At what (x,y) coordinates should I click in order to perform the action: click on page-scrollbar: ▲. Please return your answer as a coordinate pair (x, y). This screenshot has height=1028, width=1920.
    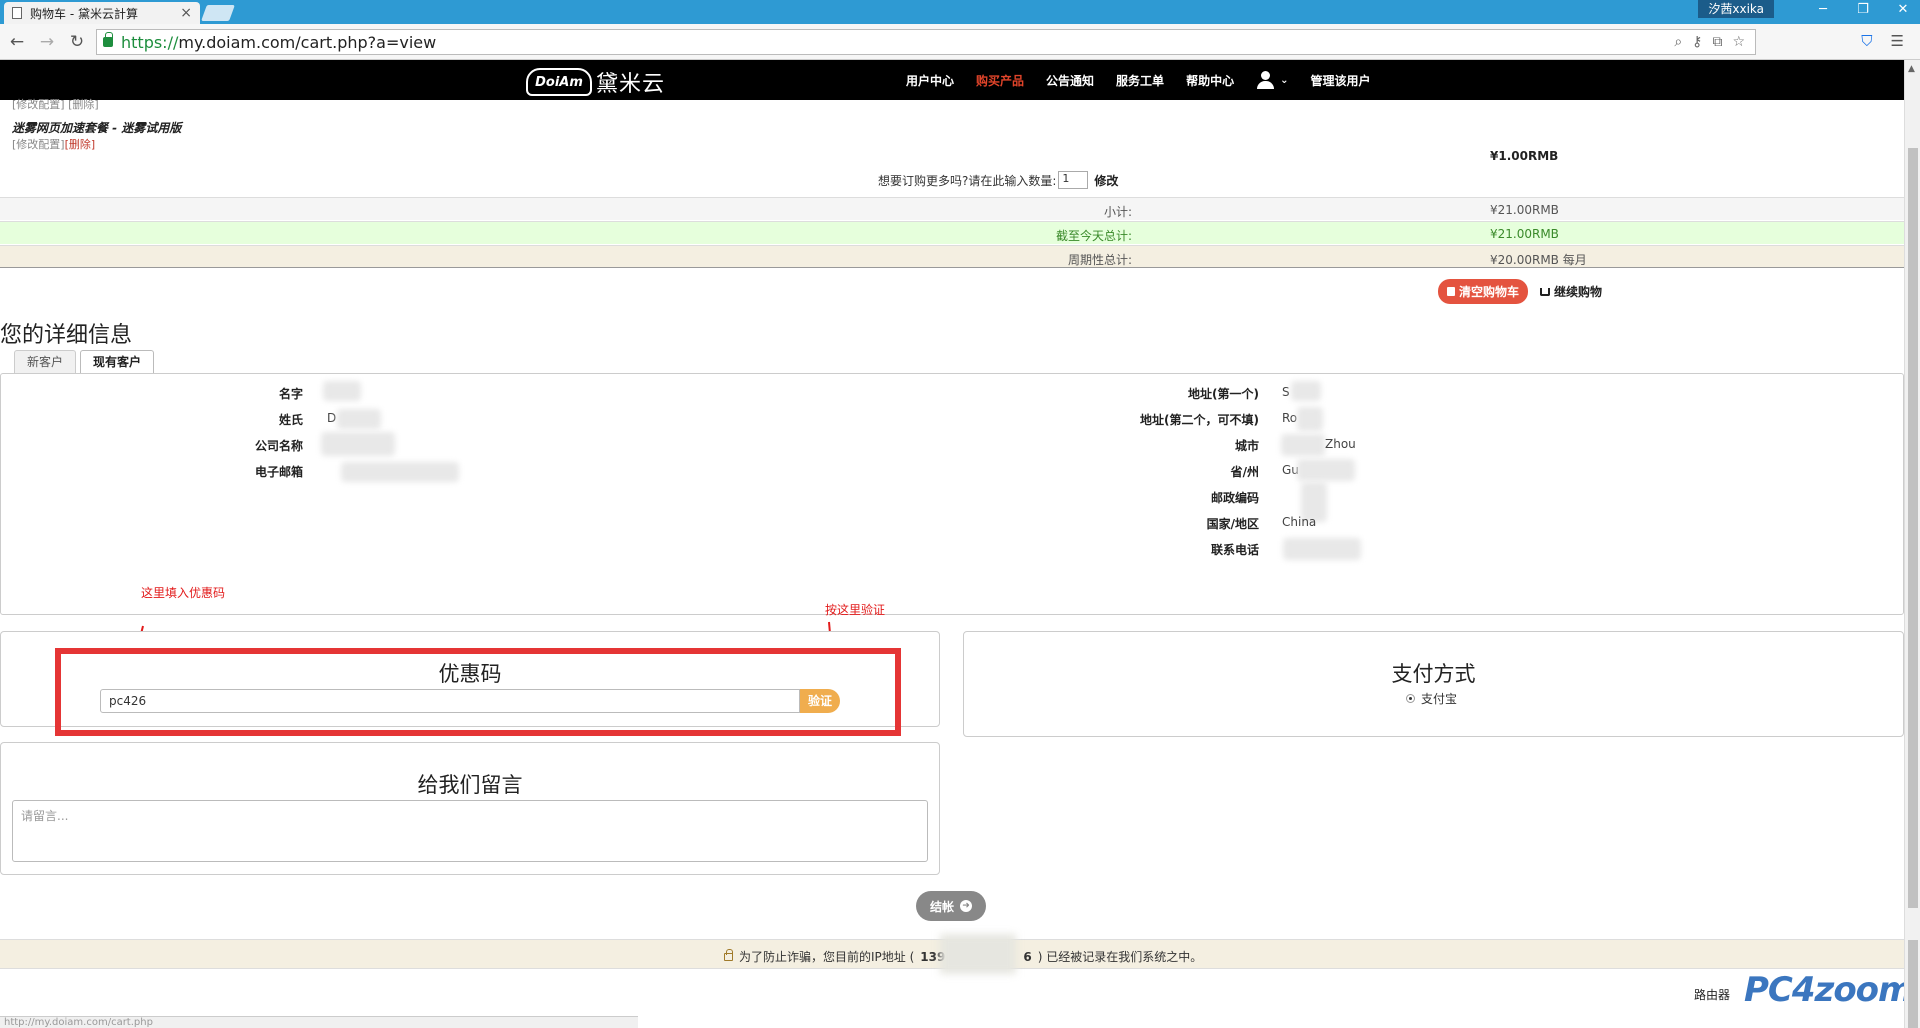
    Looking at the image, I should click on (1912, 544).